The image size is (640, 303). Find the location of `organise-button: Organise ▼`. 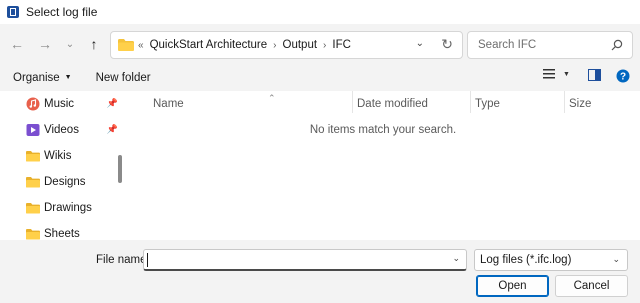

organise-button: Organise ▼ is located at coordinates (42, 78).